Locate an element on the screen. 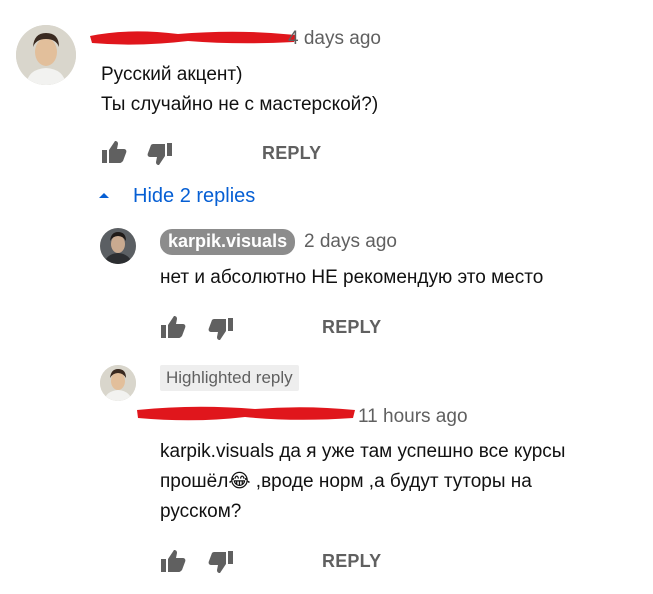 Image resolution: width=653 pixels, height=594 pixels. chevron-up-icon is located at coordinates (104, 197).